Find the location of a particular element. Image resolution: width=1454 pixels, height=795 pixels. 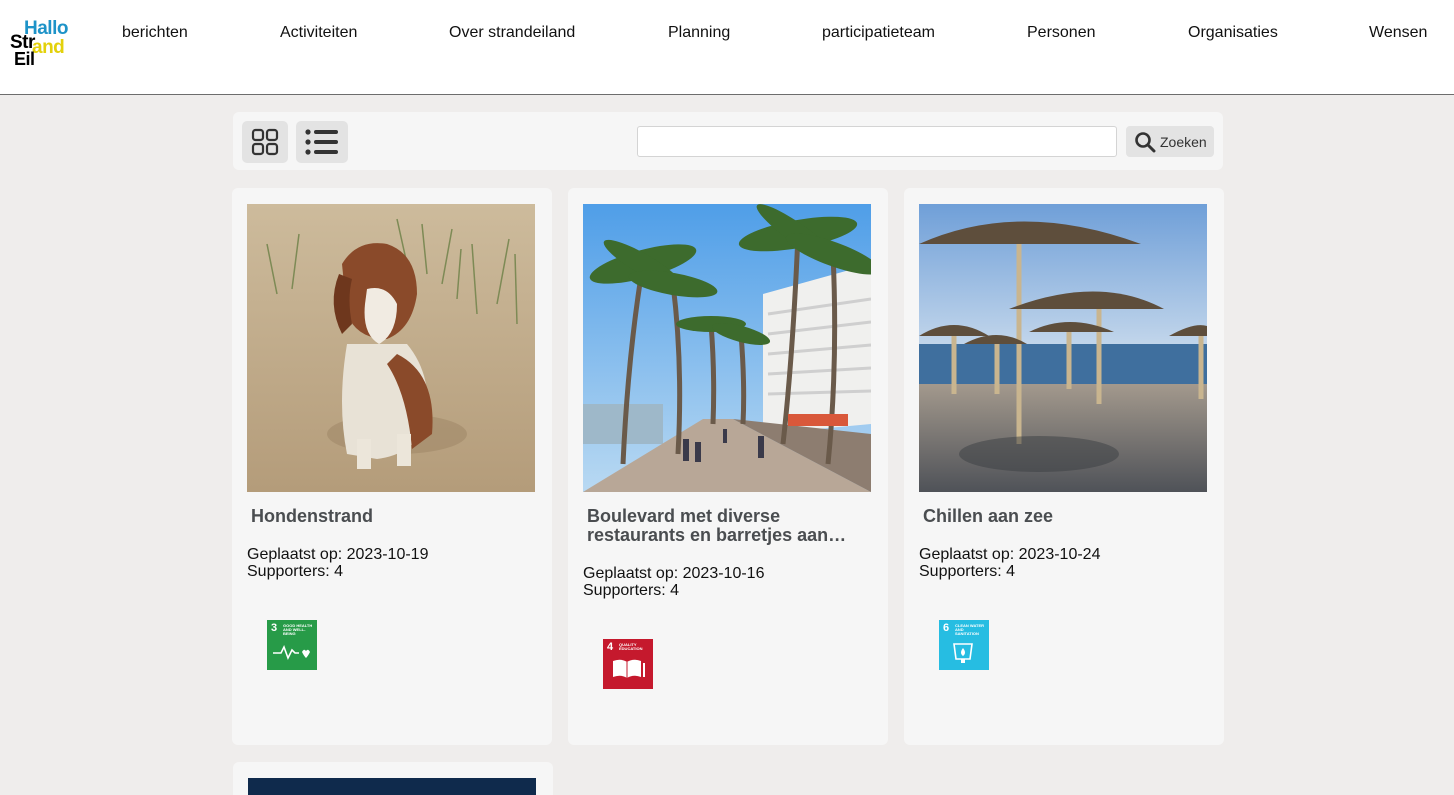

logo-text-line3: Eil is located at coordinates (24, 59).